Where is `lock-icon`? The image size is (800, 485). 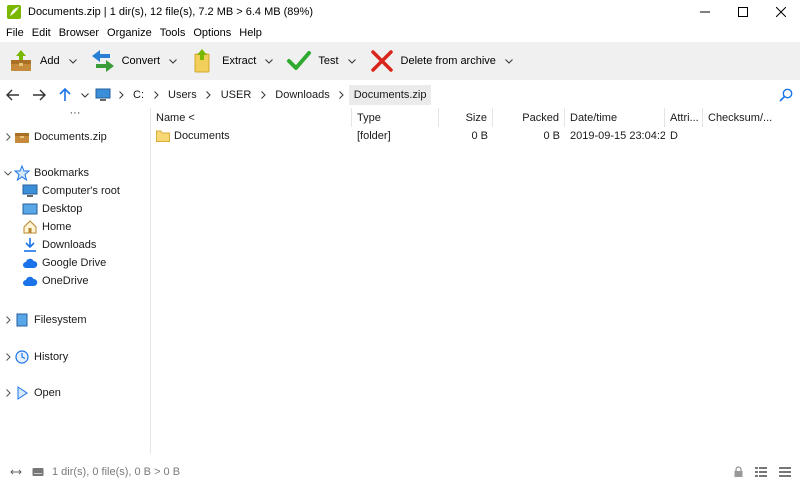
lock-icon is located at coordinates (738, 472).